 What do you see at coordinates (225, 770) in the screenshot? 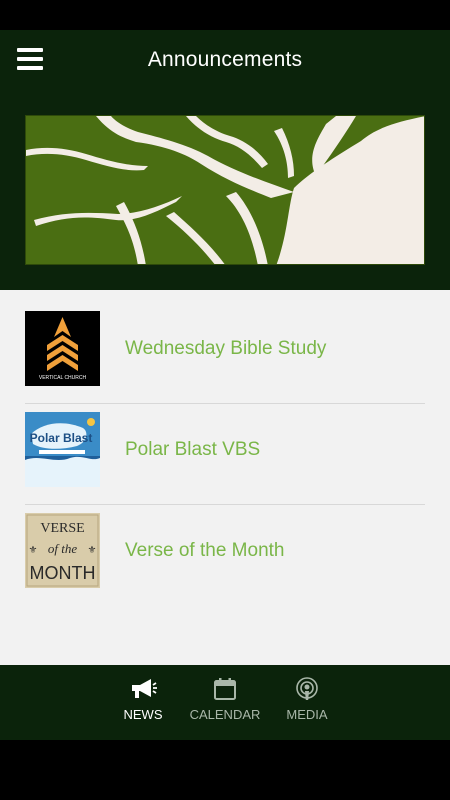
I see `system-nav-area` at bounding box center [225, 770].